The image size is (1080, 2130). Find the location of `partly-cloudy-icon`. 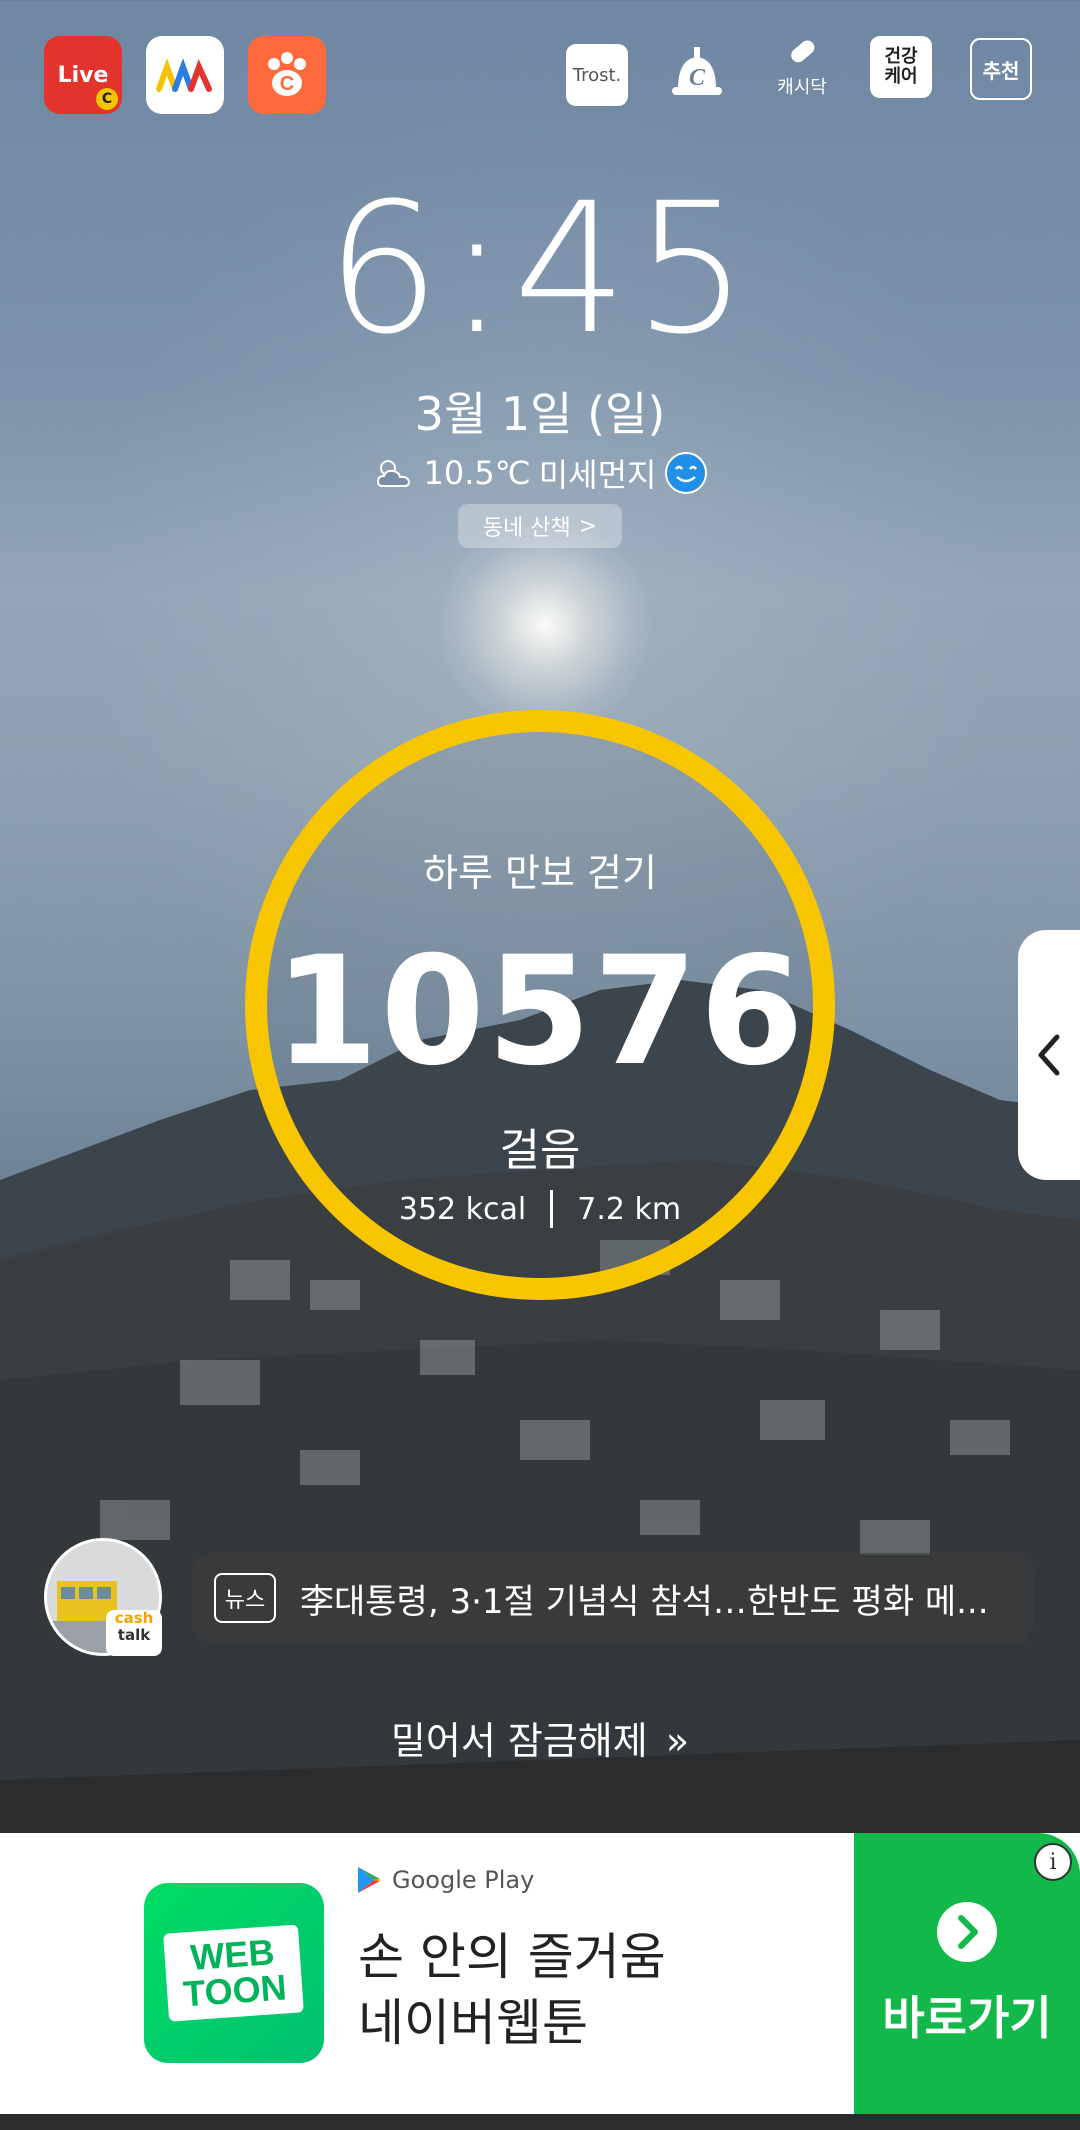

partly-cloudy-icon is located at coordinates (393, 473).